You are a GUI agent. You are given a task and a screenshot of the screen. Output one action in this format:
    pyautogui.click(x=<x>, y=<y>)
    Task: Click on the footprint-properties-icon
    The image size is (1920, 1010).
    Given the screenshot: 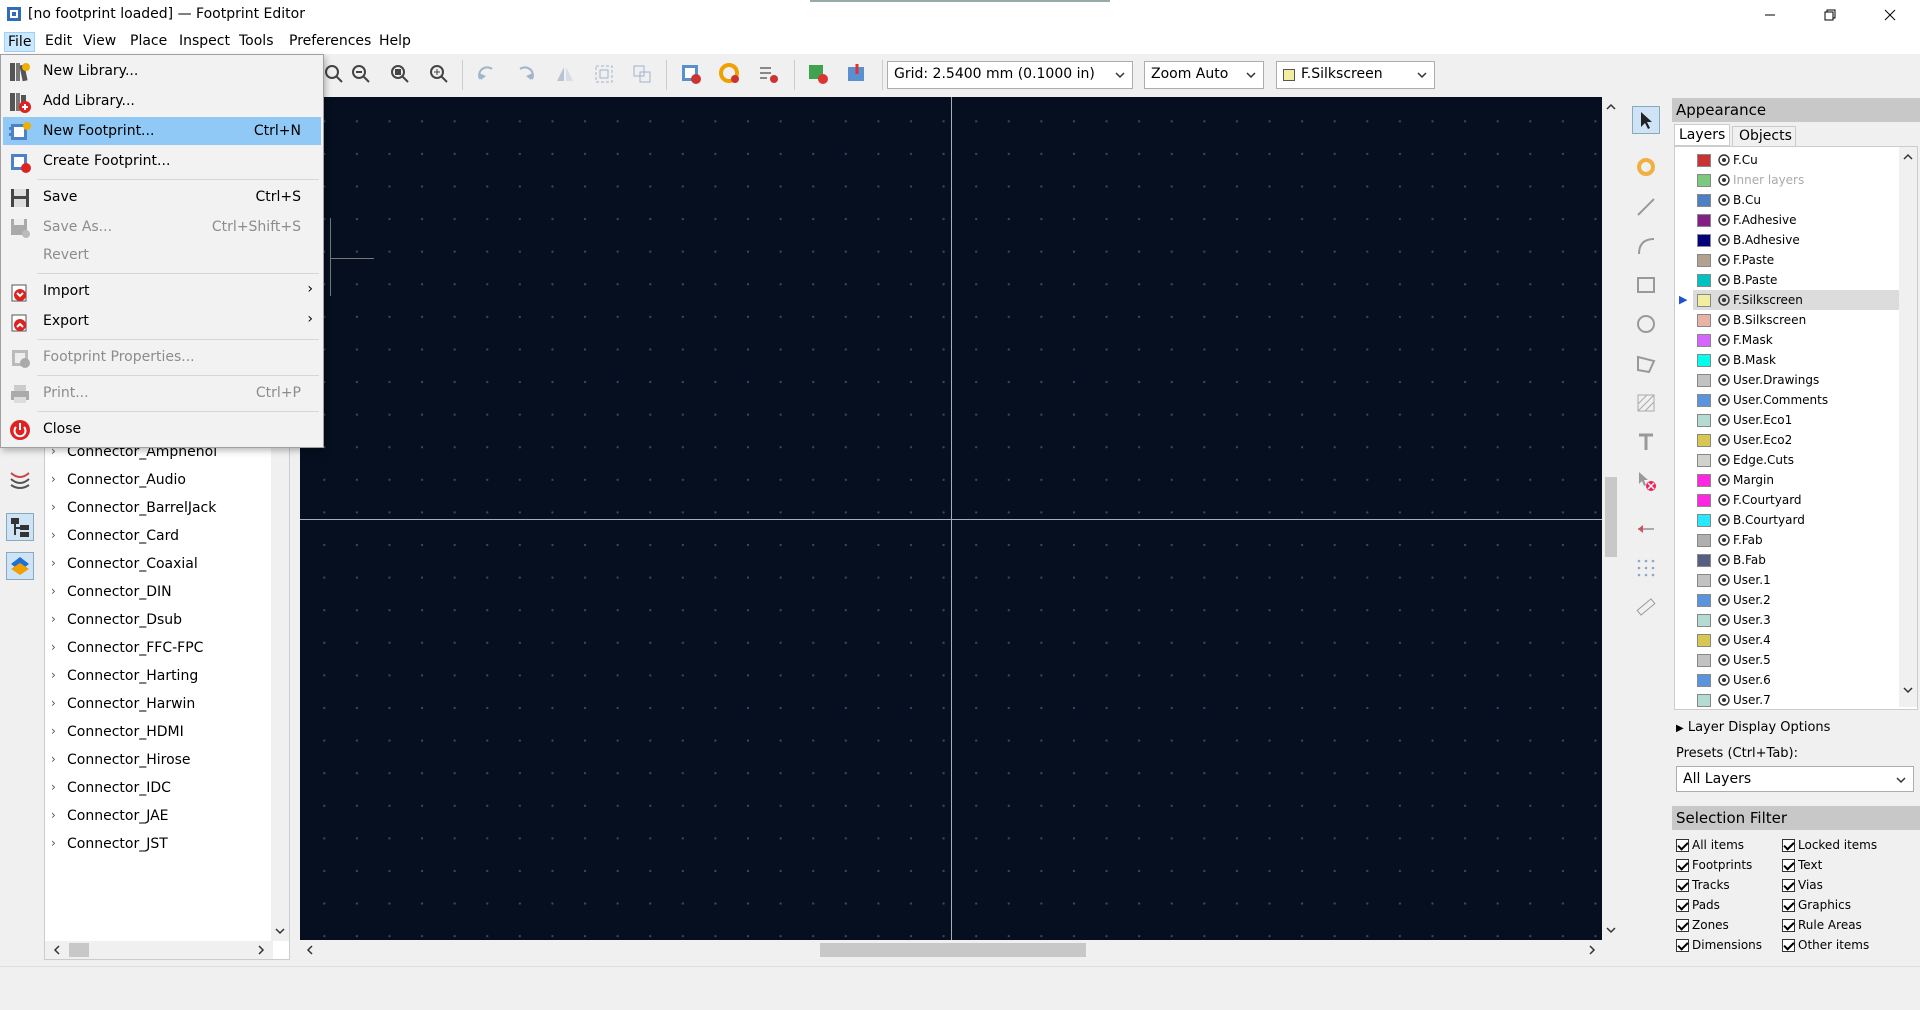 What is the action you would take?
    pyautogui.click(x=691, y=74)
    